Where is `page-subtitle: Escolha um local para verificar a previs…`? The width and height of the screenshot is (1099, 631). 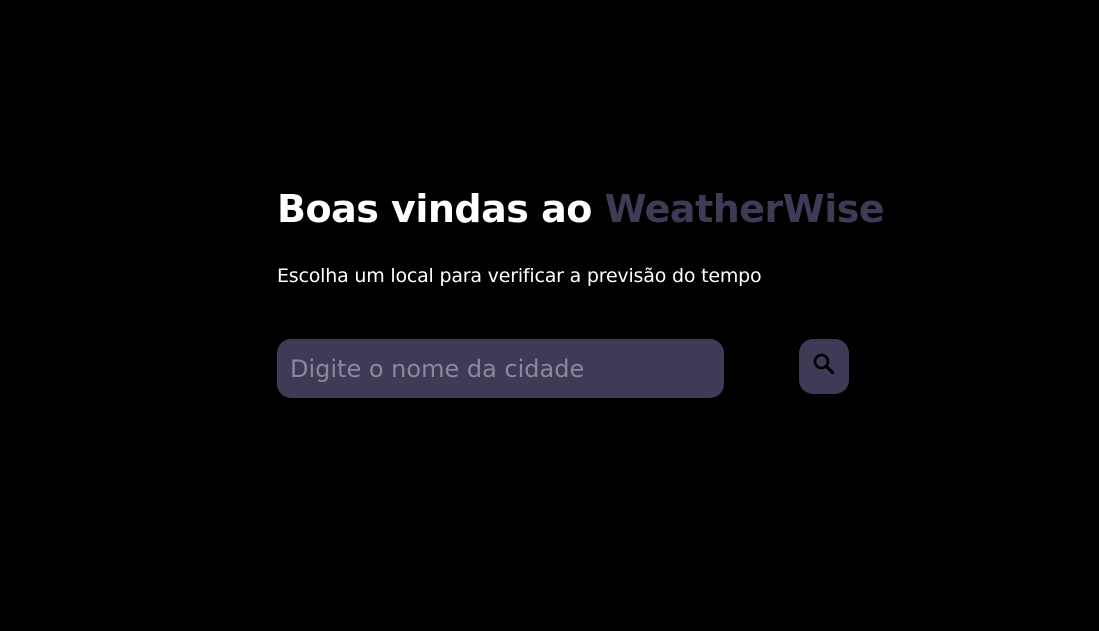
page-subtitle: Escolha um local para verificar a previs… is located at coordinates (519, 276).